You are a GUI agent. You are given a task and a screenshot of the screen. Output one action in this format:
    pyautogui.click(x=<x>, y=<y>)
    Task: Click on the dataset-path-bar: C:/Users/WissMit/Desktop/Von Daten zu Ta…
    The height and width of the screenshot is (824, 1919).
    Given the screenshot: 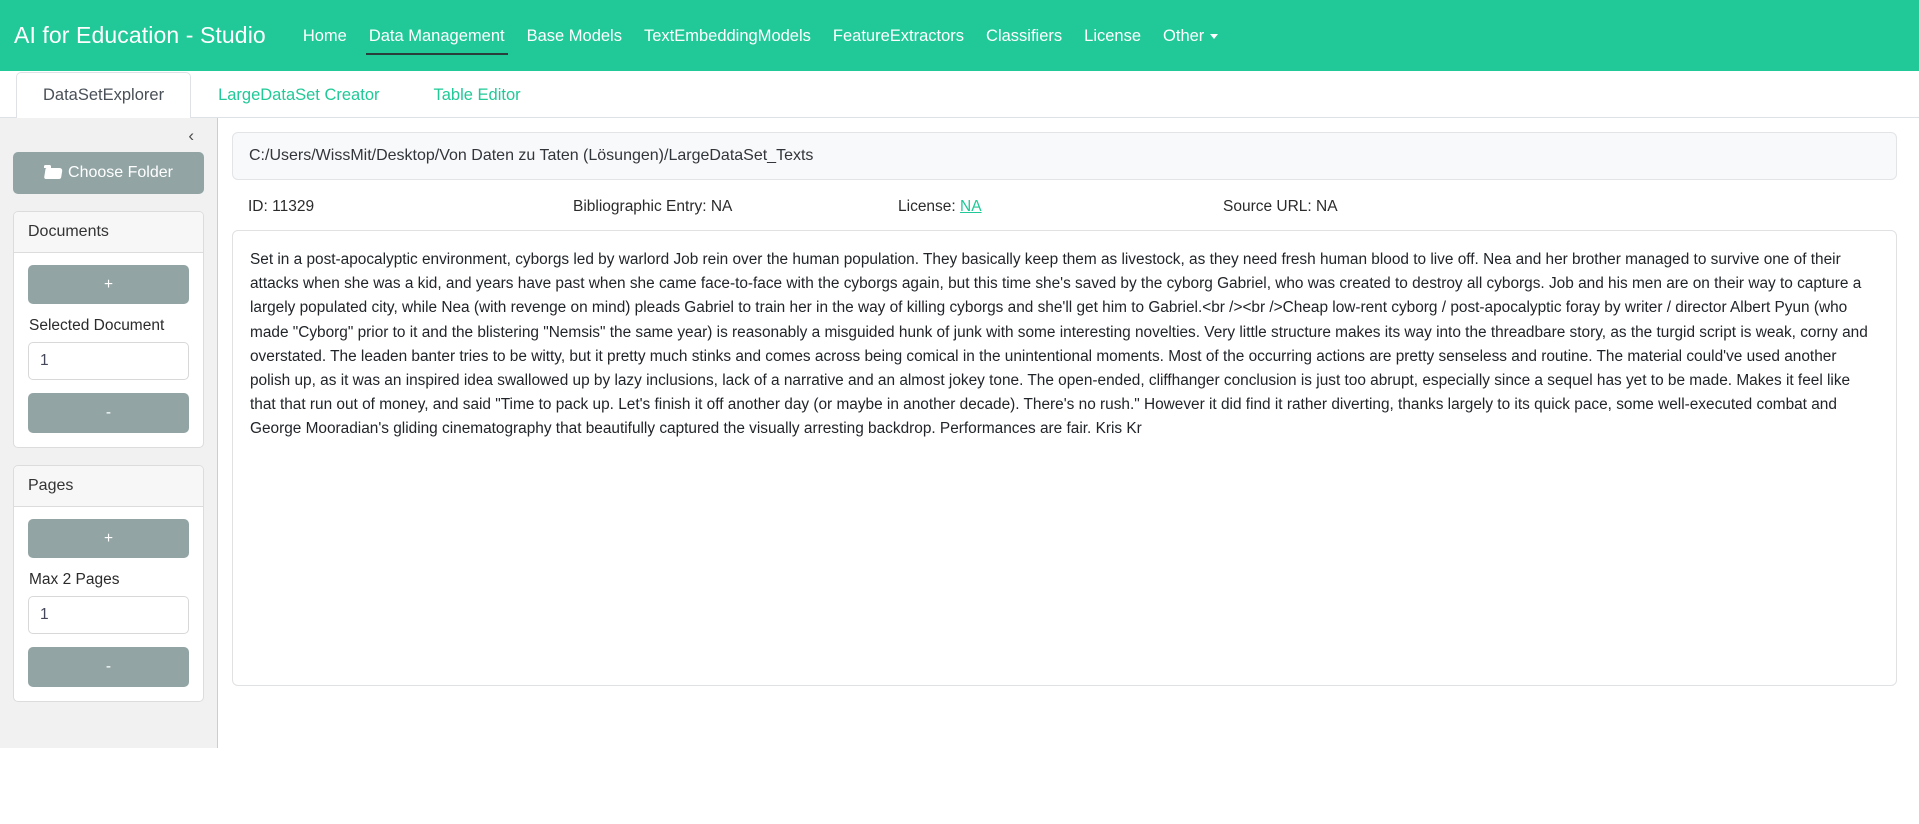 What is the action you would take?
    pyautogui.click(x=1064, y=156)
    